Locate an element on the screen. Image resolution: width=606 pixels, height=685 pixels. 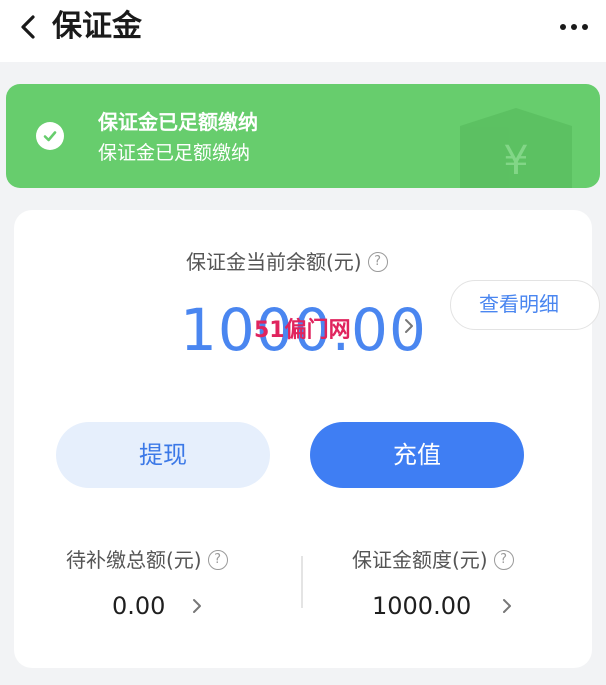
banner-subtitle: 保证金已足额缴纳 is located at coordinates (174, 153).